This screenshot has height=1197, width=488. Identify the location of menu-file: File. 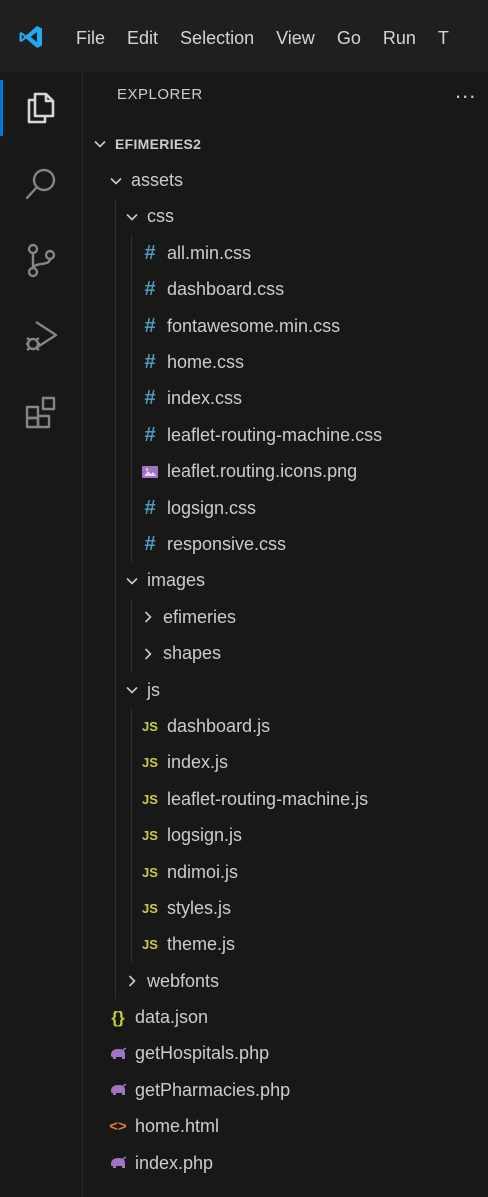
(90, 38).